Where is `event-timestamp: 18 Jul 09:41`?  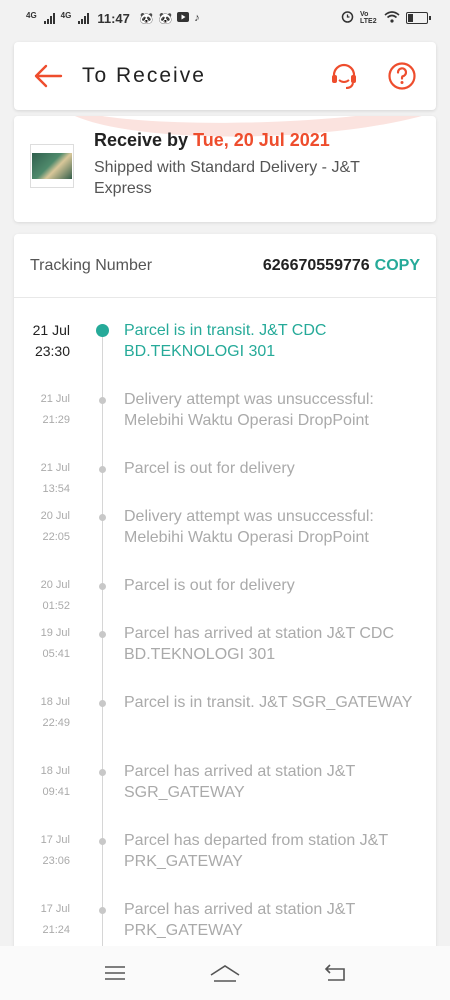 event-timestamp: 18 Jul 09:41 is located at coordinates (42, 795).